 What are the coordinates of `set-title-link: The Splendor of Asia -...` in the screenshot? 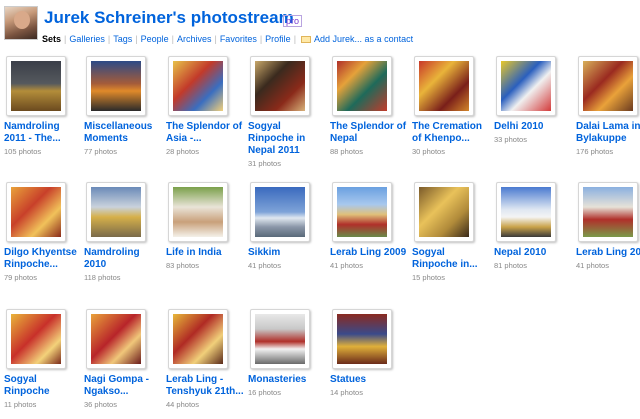 It's located at (206, 133).